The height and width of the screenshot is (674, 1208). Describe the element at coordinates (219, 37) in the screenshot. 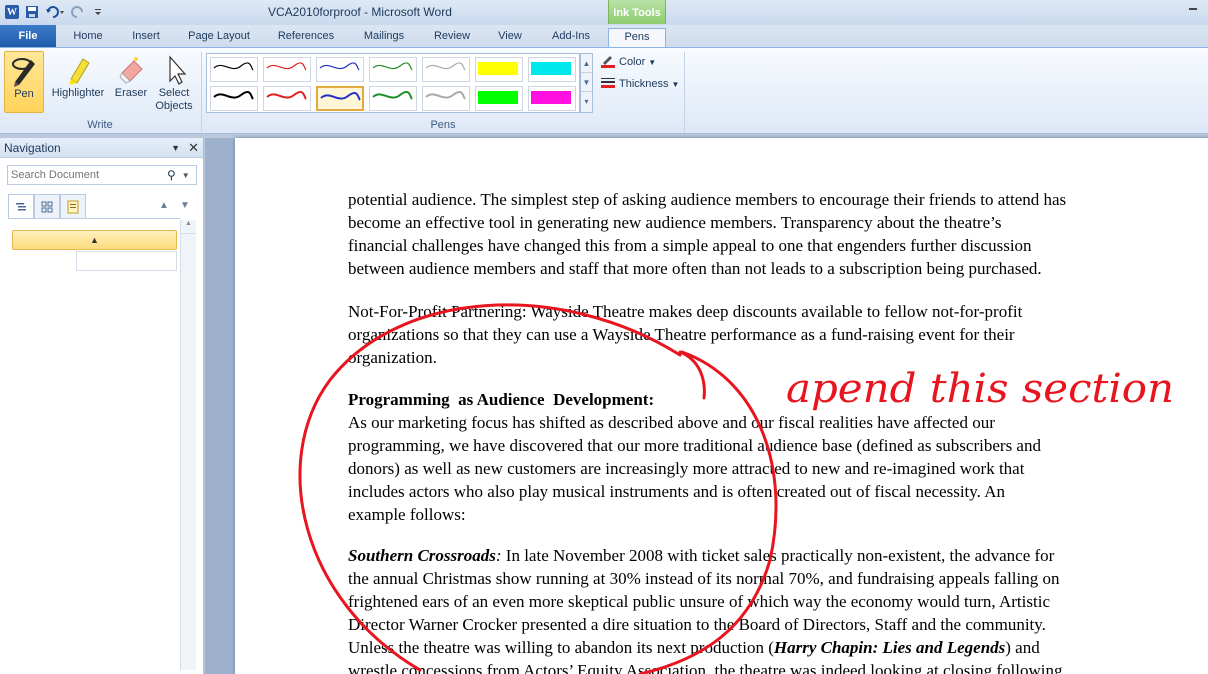

I see `tab-page-layout: Page Layout` at that location.